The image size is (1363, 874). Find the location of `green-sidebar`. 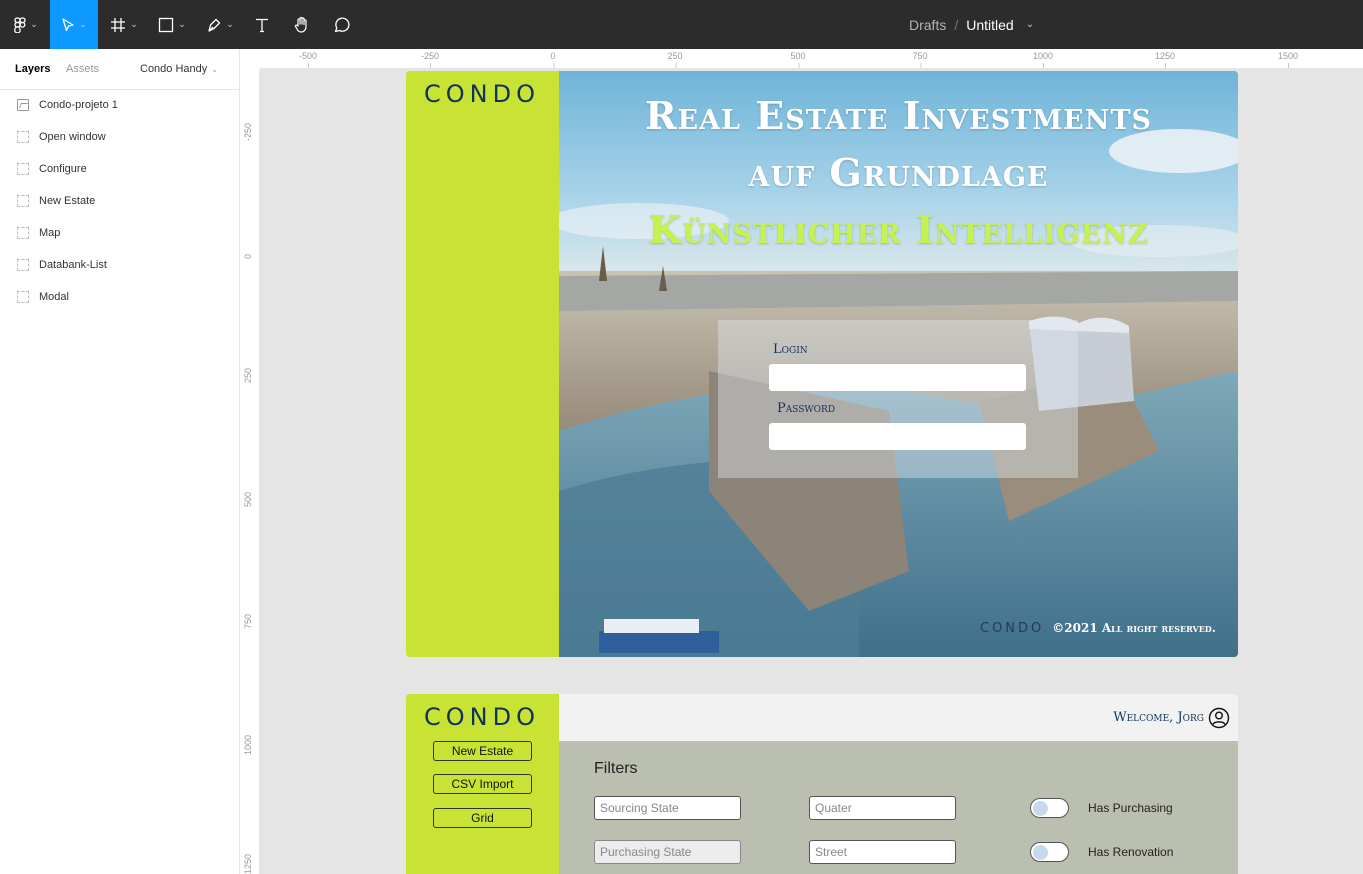

green-sidebar is located at coordinates (482, 364).